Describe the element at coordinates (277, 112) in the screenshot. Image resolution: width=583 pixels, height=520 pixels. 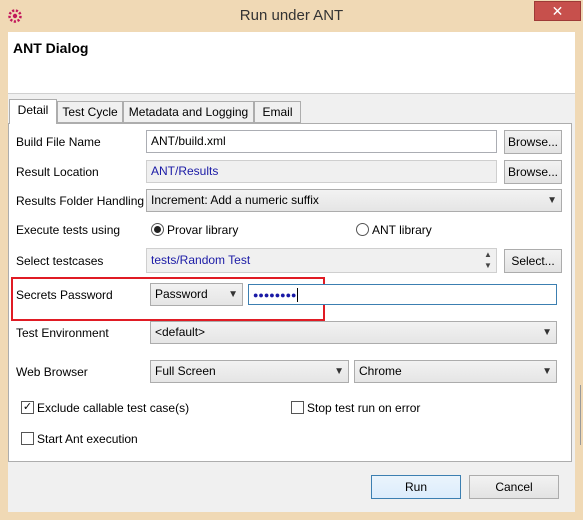
I see `tab-email: Email` at that location.